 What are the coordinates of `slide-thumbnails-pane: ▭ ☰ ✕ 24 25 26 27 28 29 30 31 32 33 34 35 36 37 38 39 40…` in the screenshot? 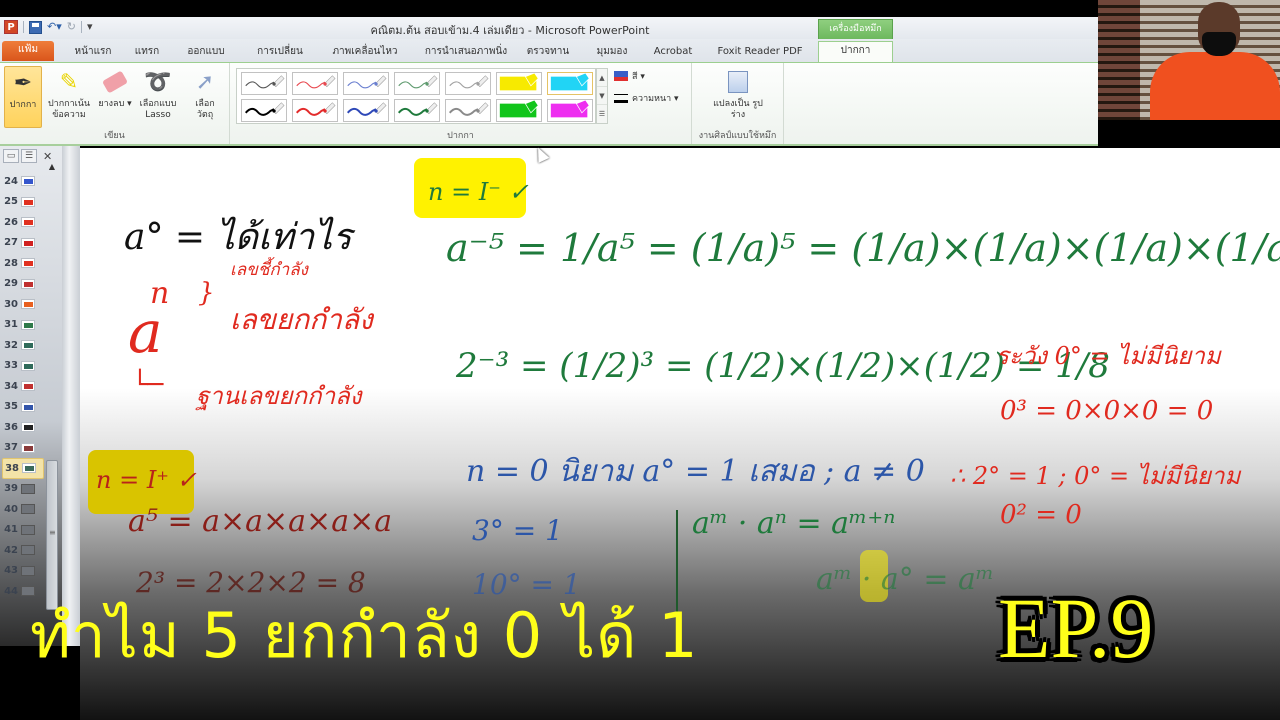 It's located at (31, 396).